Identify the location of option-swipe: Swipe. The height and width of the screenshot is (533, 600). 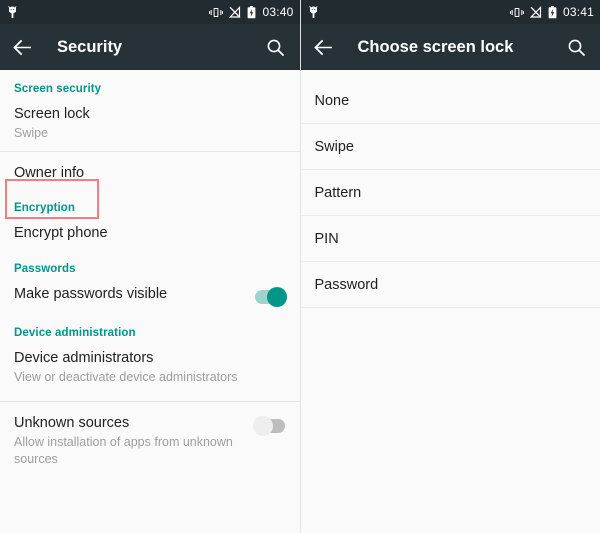
(450, 146).